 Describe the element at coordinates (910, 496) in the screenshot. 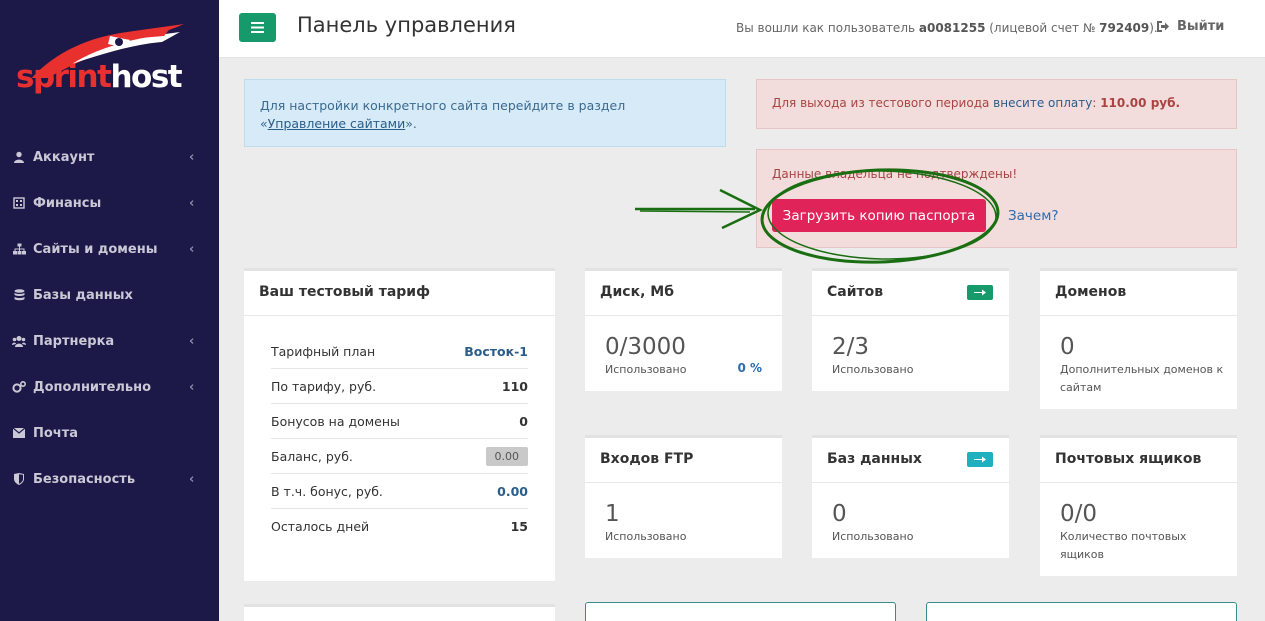

I see `db-stat-panel: Баз данных 0 Использовано` at that location.